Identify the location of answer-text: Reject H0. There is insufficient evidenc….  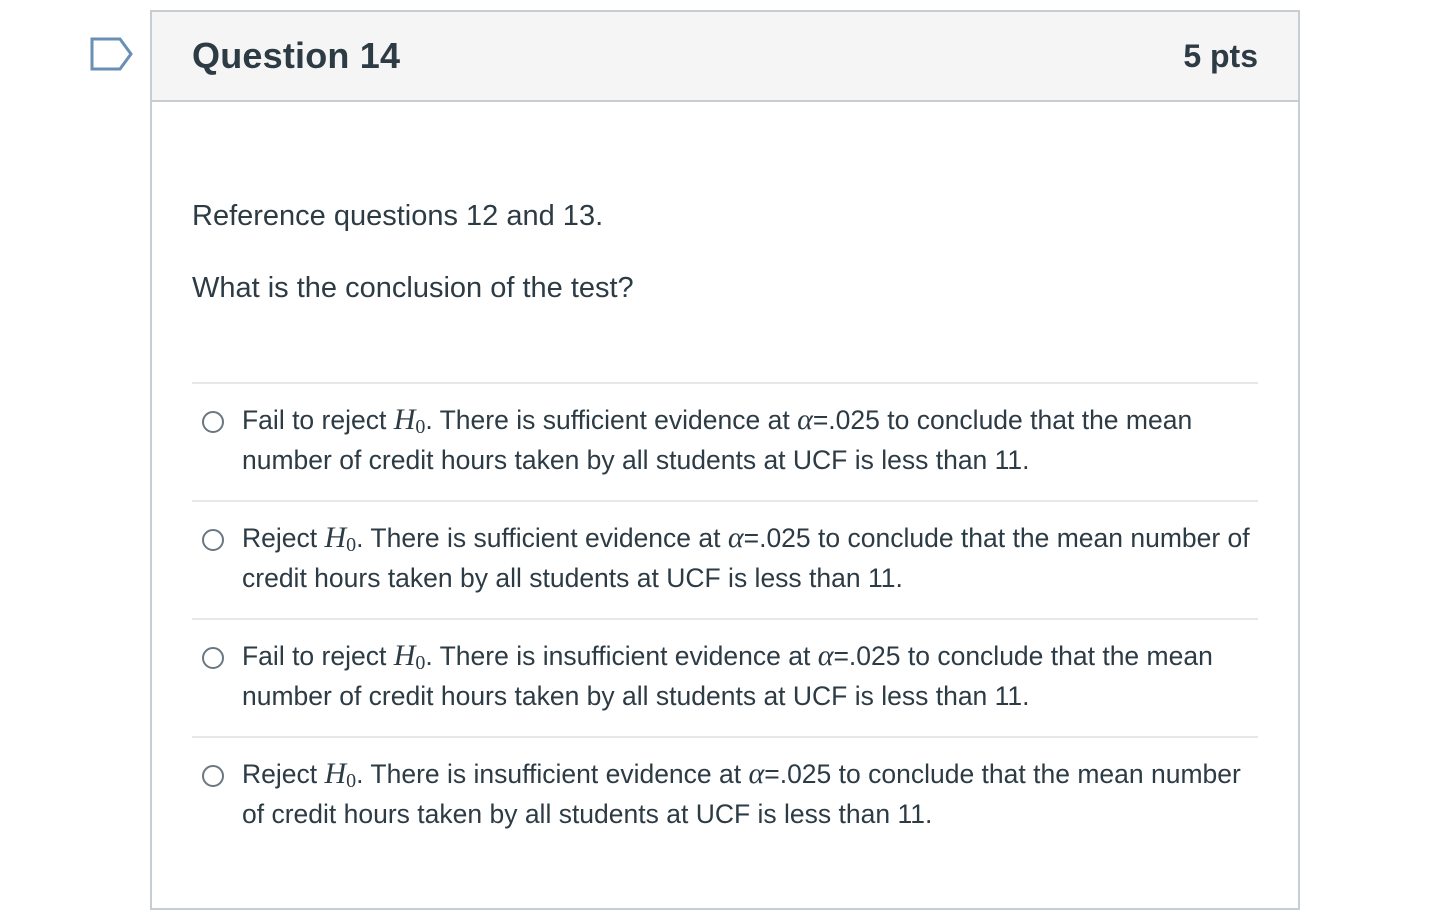
(741, 793).